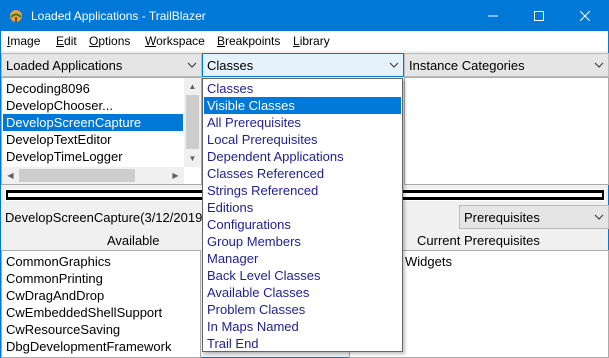  I want to click on list-item: CommonPrinting, so click(54, 278).